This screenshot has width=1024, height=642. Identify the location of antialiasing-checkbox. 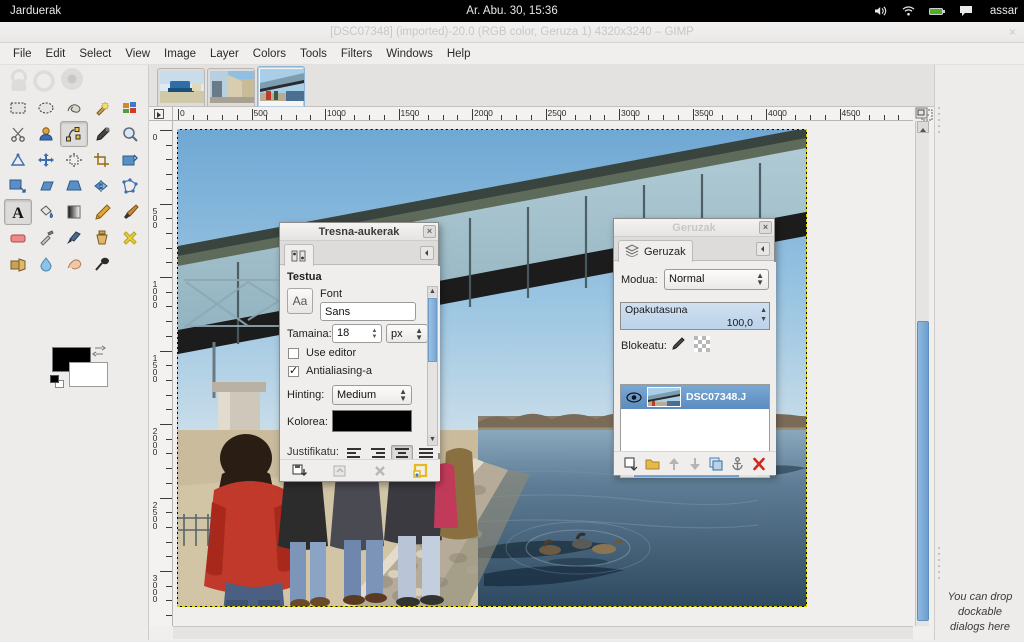
(293, 370).